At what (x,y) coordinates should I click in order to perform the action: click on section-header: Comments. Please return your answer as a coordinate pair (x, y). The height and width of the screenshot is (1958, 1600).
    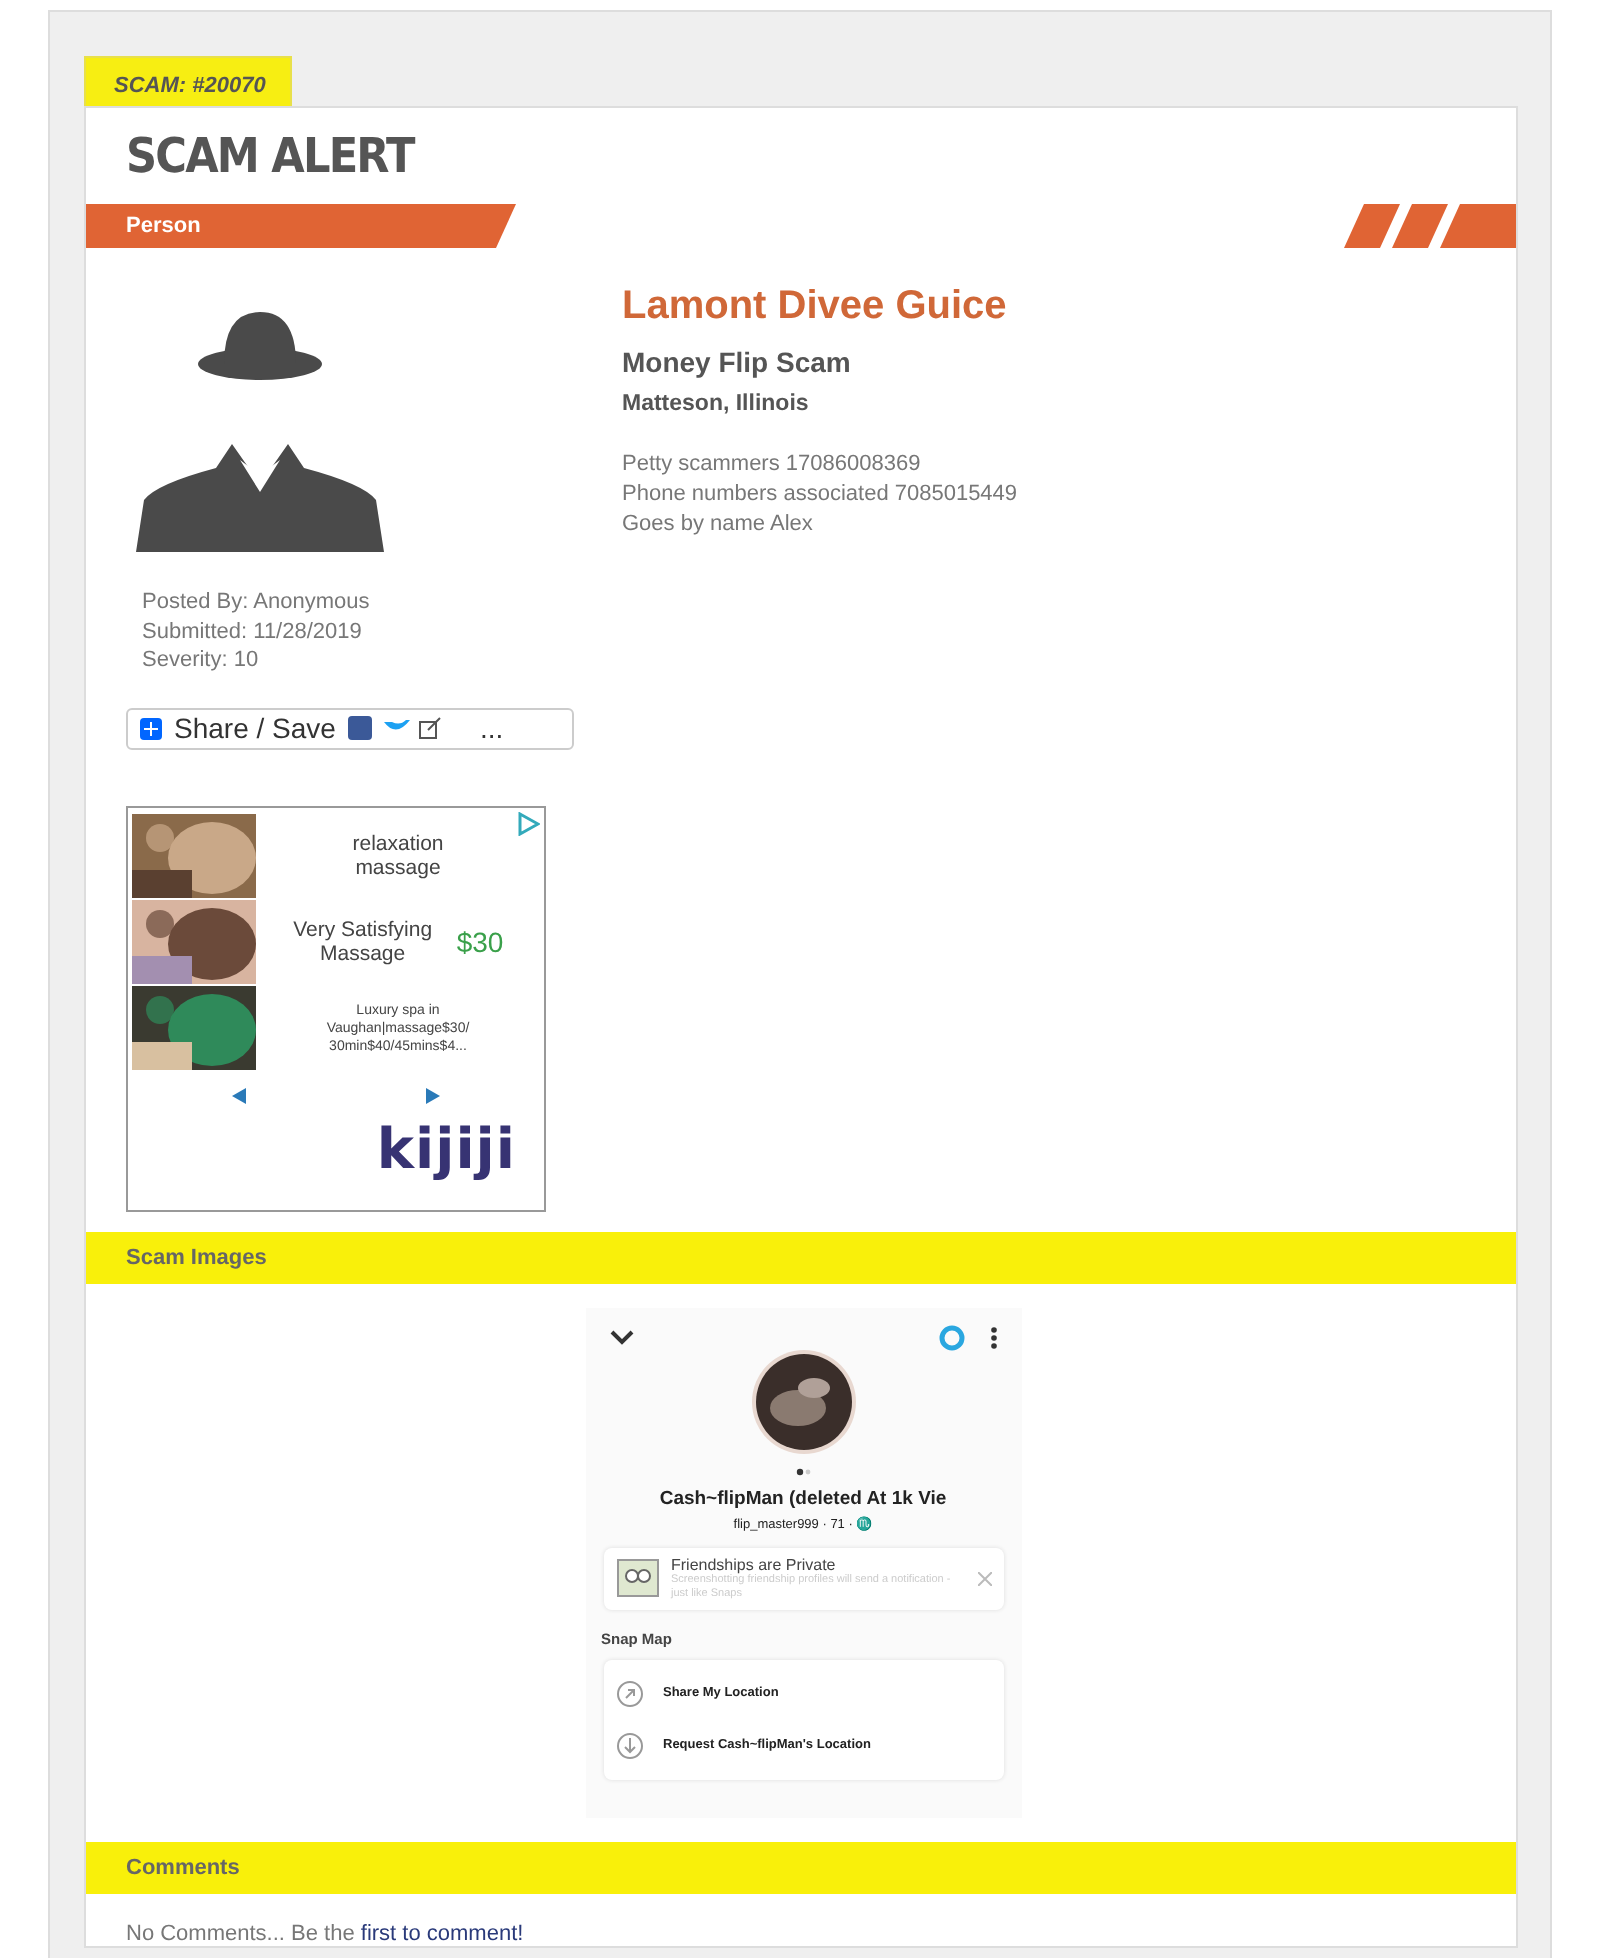
    Looking at the image, I should click on (801, 1867).